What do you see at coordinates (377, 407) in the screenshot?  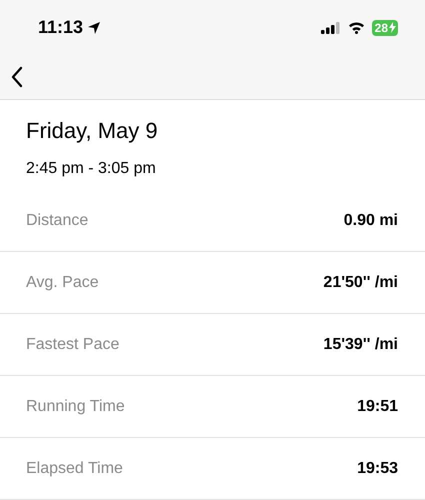 I see `stat-value: 19:51` at bounding box center [377, 407].